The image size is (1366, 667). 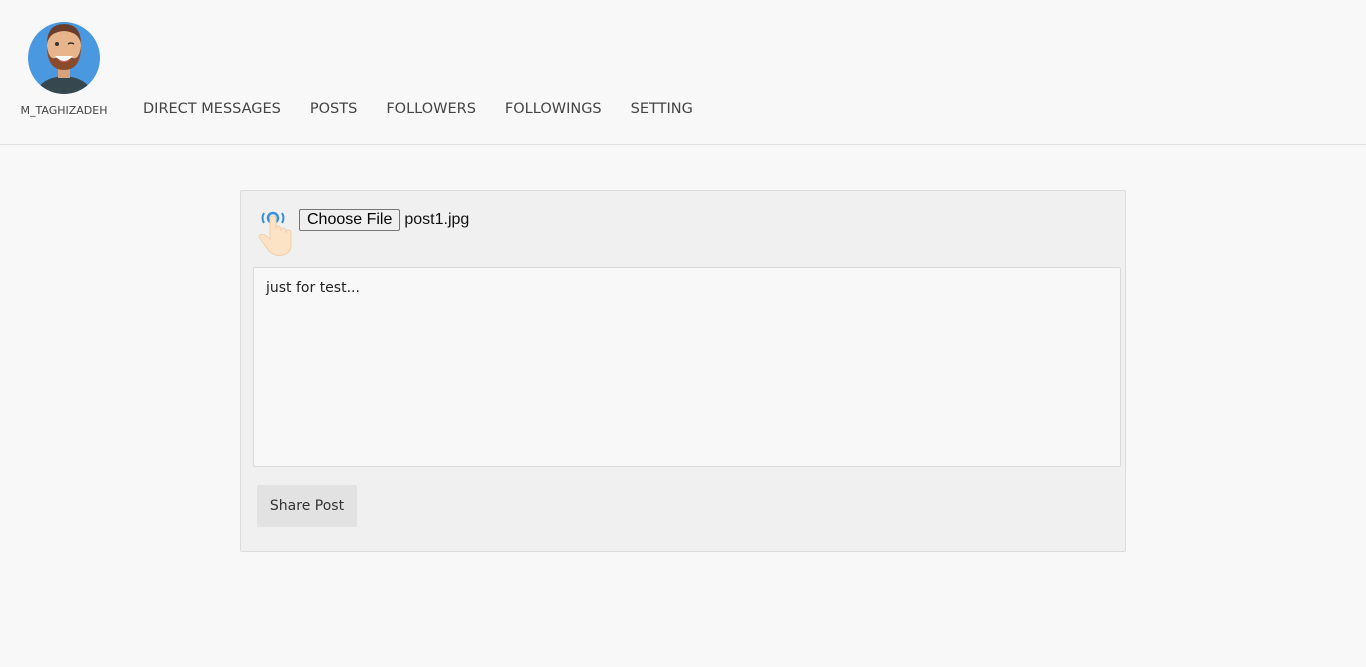 I want to click on user-profile: M_TAGHIZADEH, so click(x=64, y=66).